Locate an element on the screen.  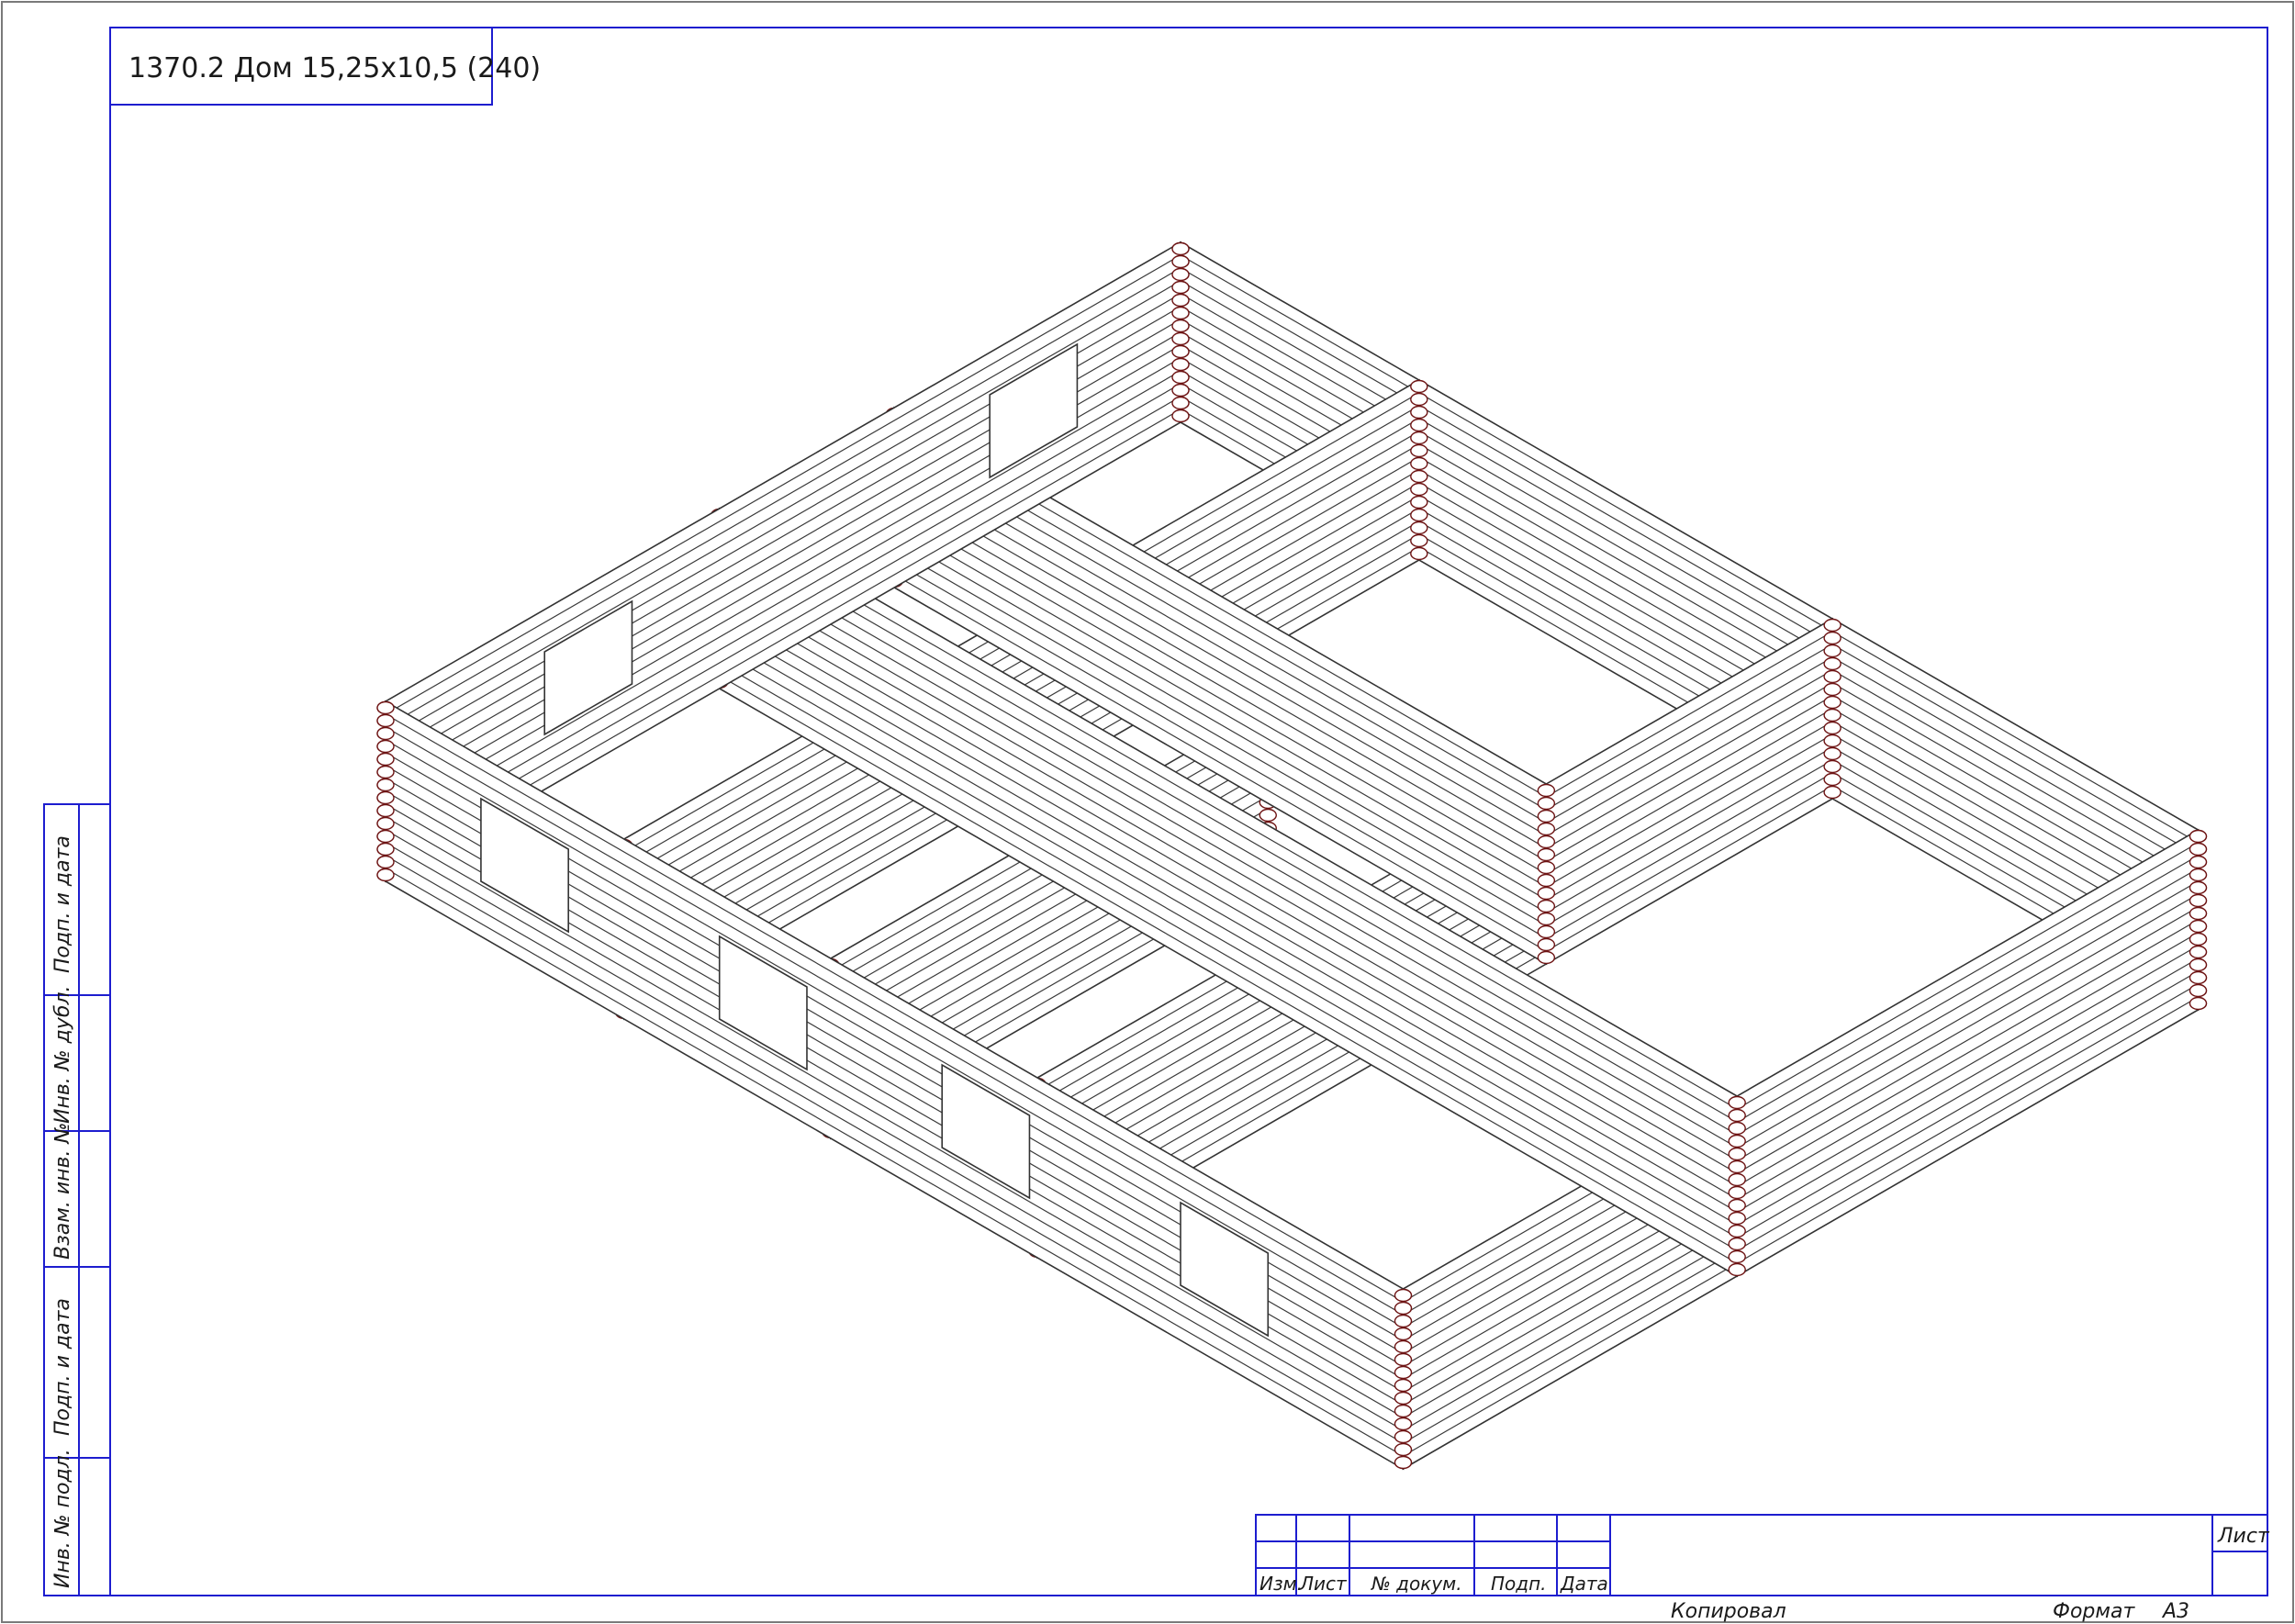
title-block-col-doc: № докум. is located at coordinates (1416, 1584).